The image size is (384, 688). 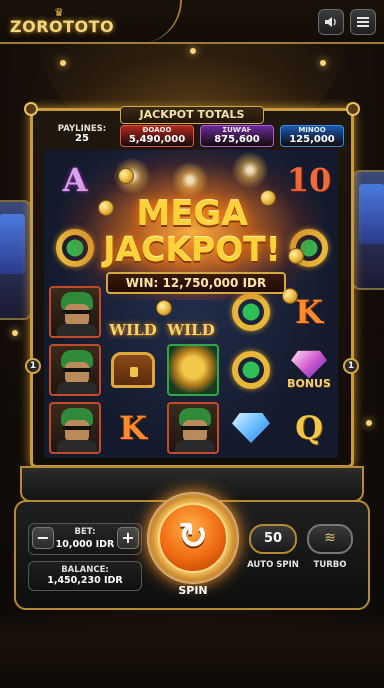 What do you see at coordinates (128, 538) in the screenshot?
I see `increase-bet-button: +` at bounding box center [128, 538].